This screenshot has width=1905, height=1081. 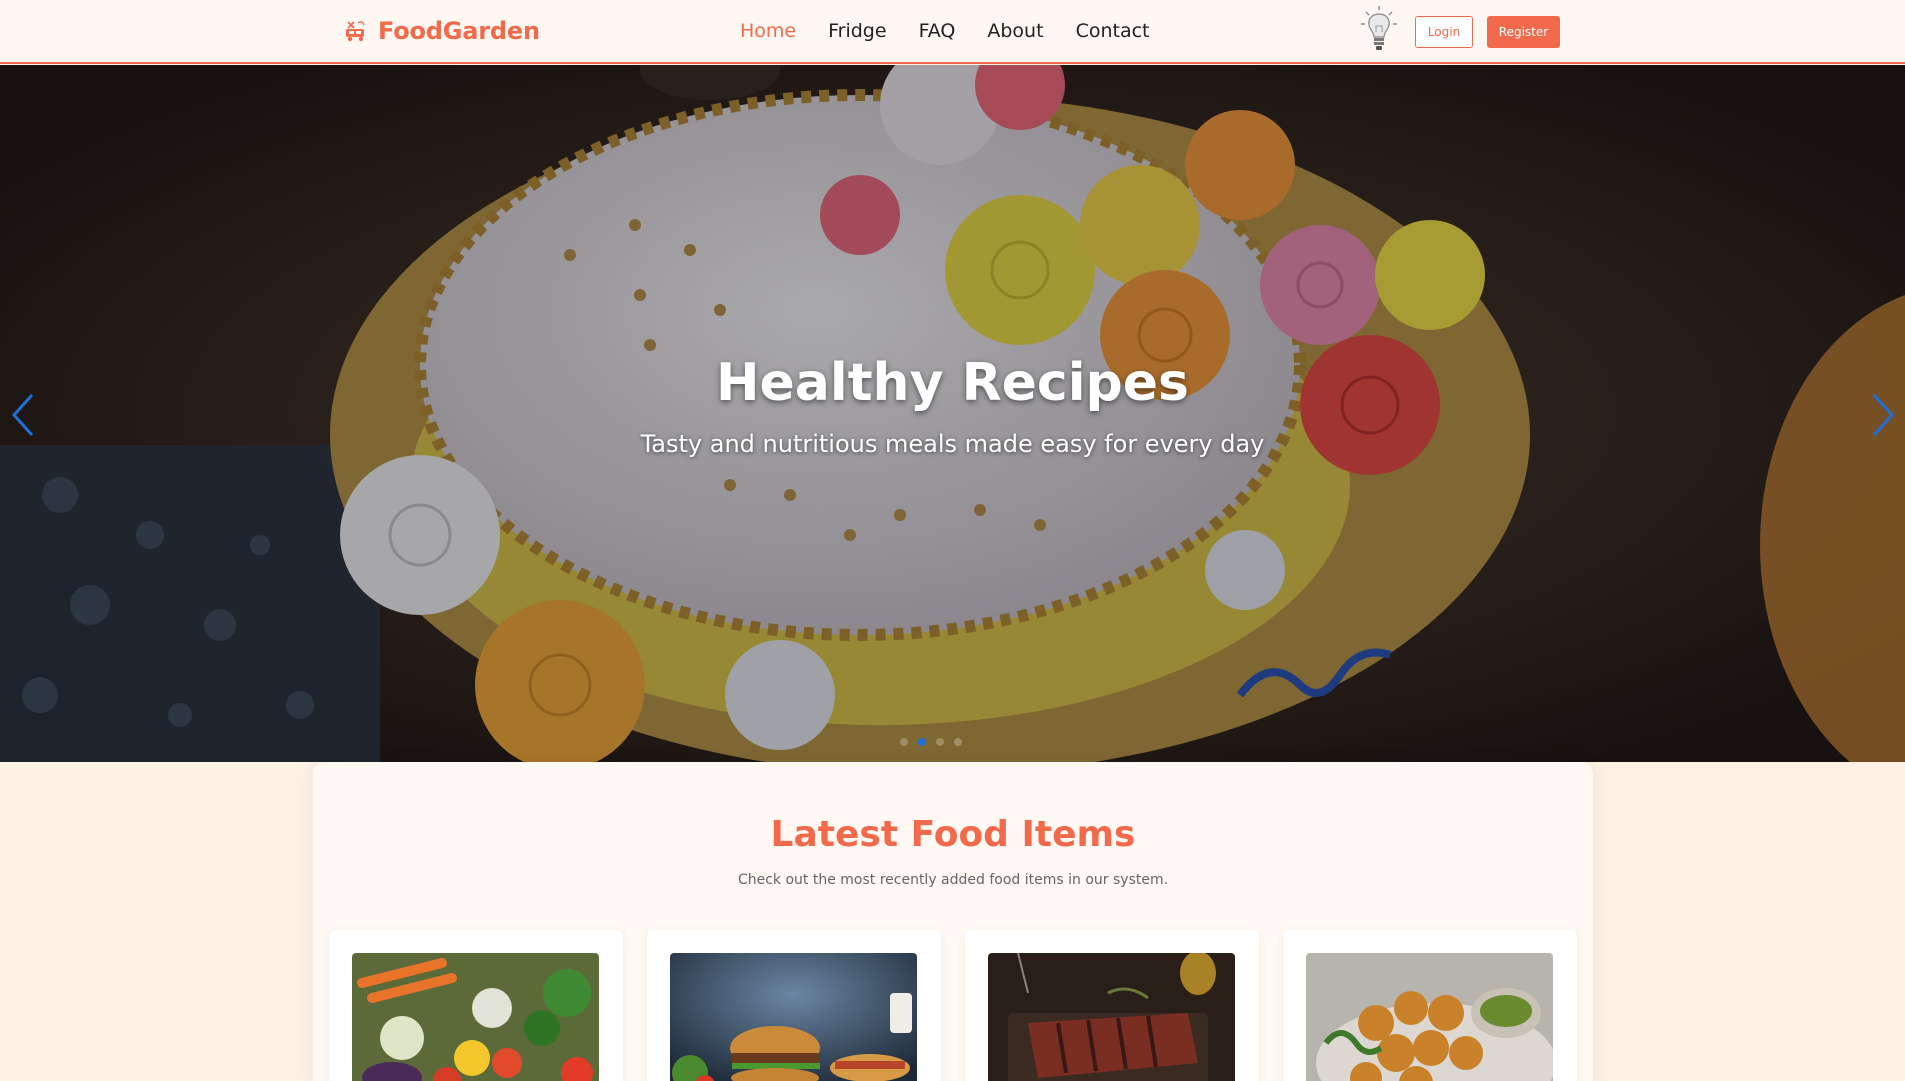 What do you see at coordinates (1111, 1017) in the screenshot?
I see `steak-image` at bounding box center [1111, 1017].